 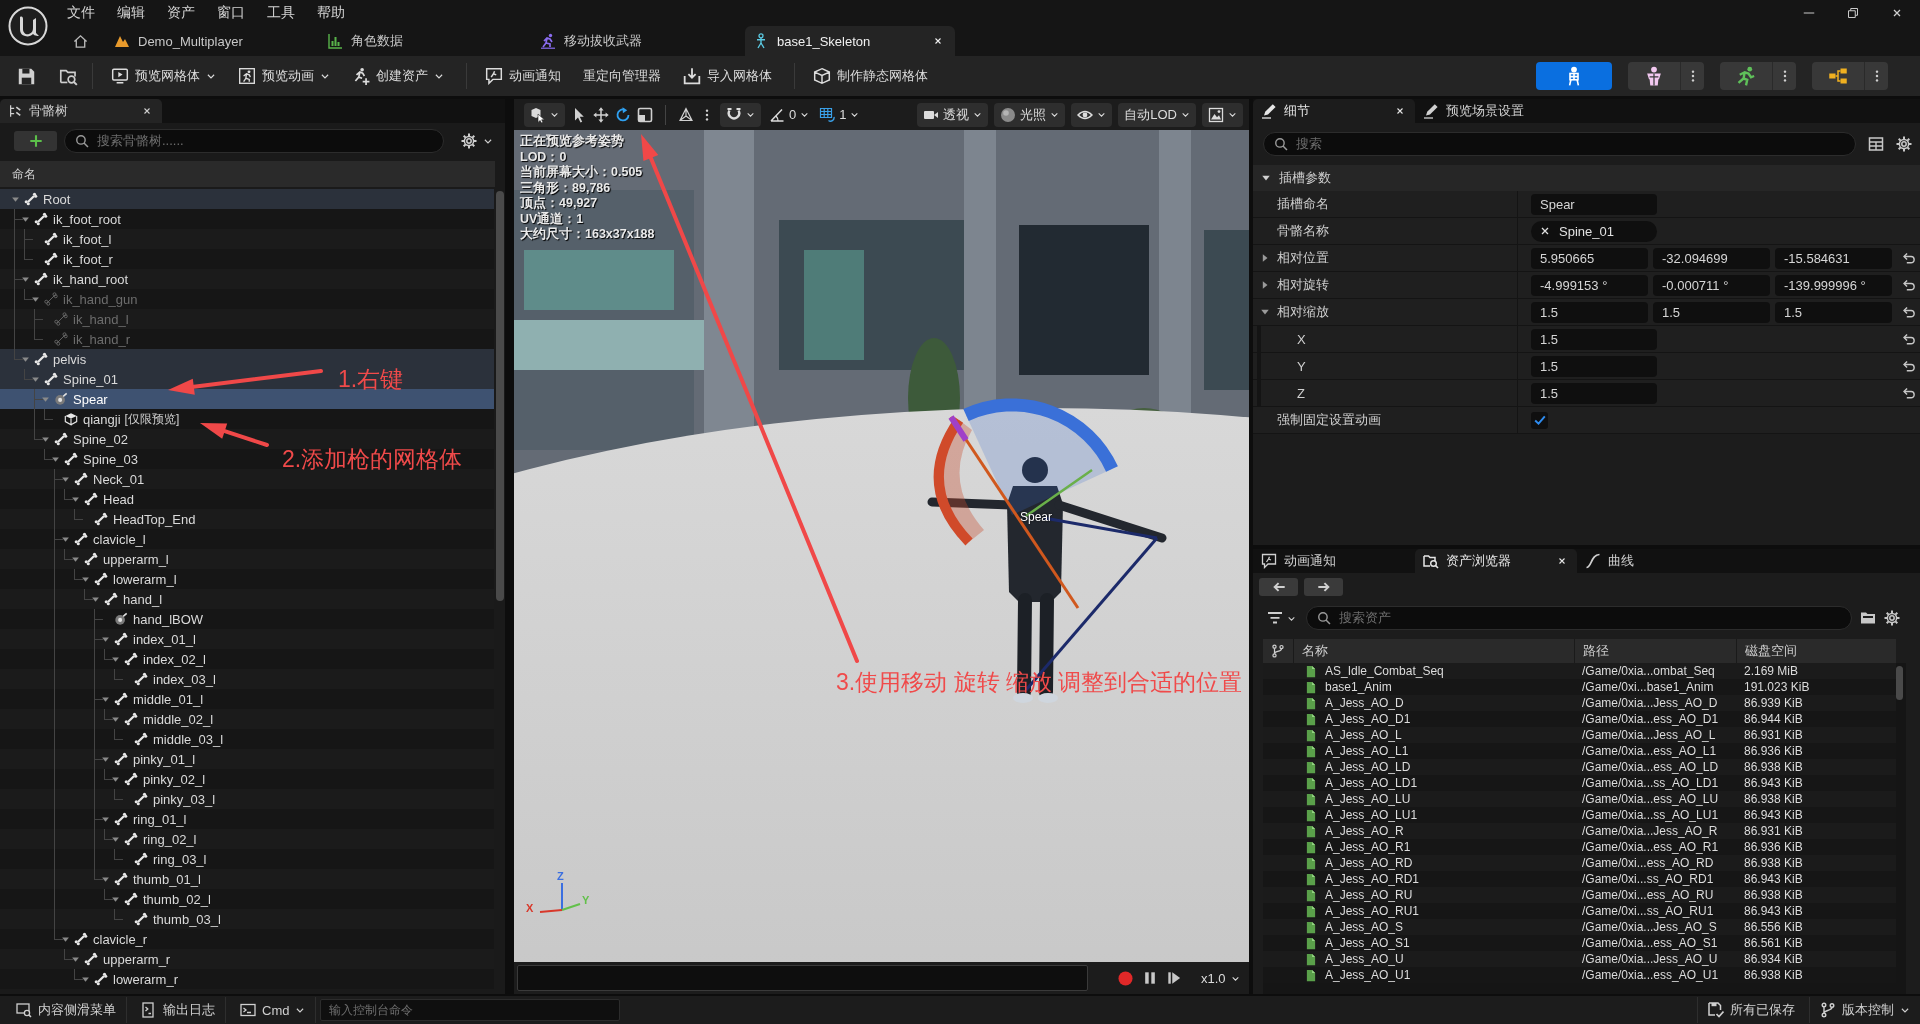 What do you see at coordinates (247, 174) in the screenshot?
I see `column-header: 命名` at bounding box center [247, 174].